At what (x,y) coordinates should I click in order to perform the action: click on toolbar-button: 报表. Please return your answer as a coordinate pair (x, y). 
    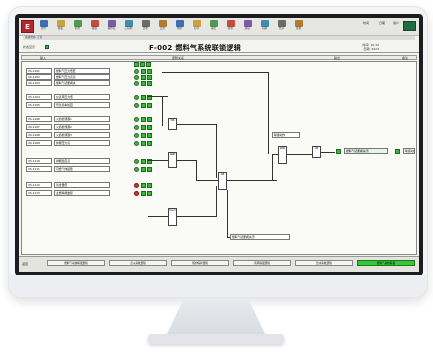
    Looking at the image, I should click on (60, 27).